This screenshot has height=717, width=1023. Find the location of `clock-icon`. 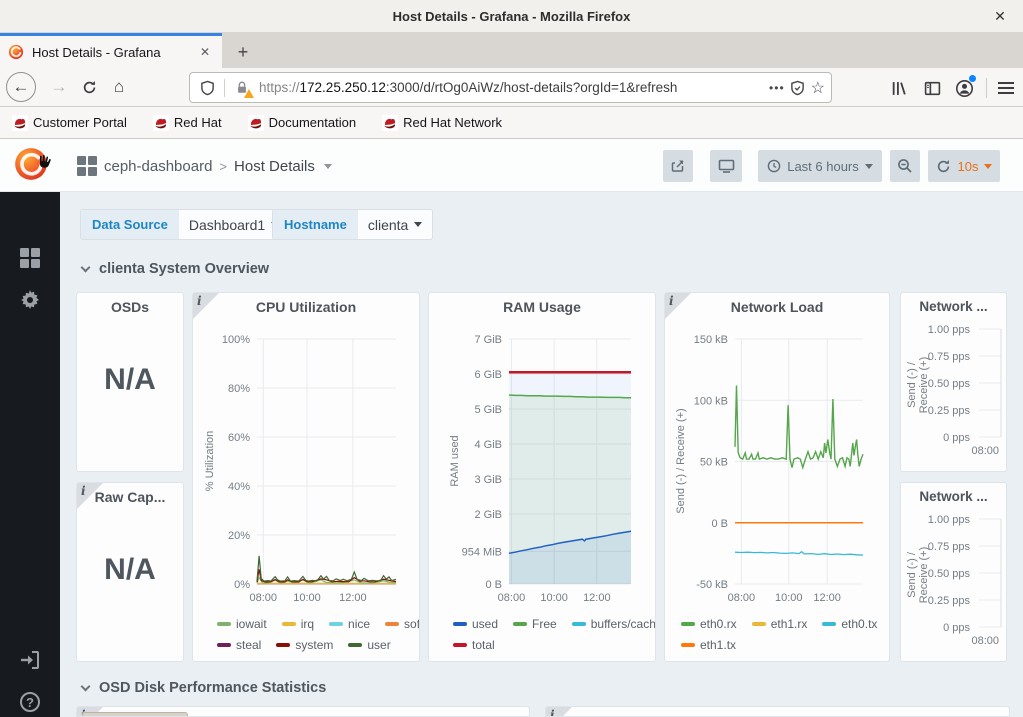

clock-icon is located at coordinates (774, 166).